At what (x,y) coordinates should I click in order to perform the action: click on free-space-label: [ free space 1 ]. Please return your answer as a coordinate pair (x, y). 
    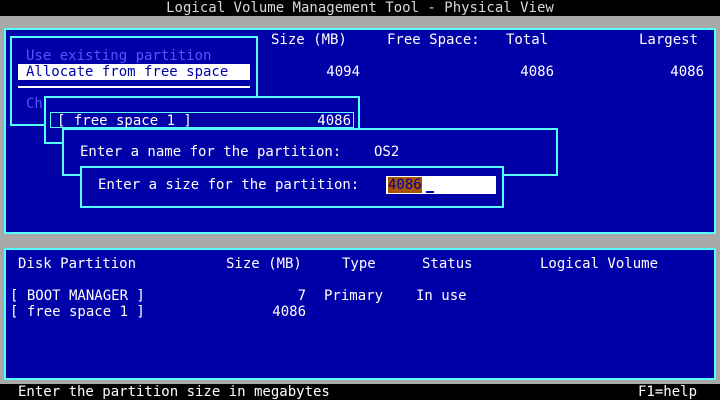
    Looking at the image, I should click on (124, 121).